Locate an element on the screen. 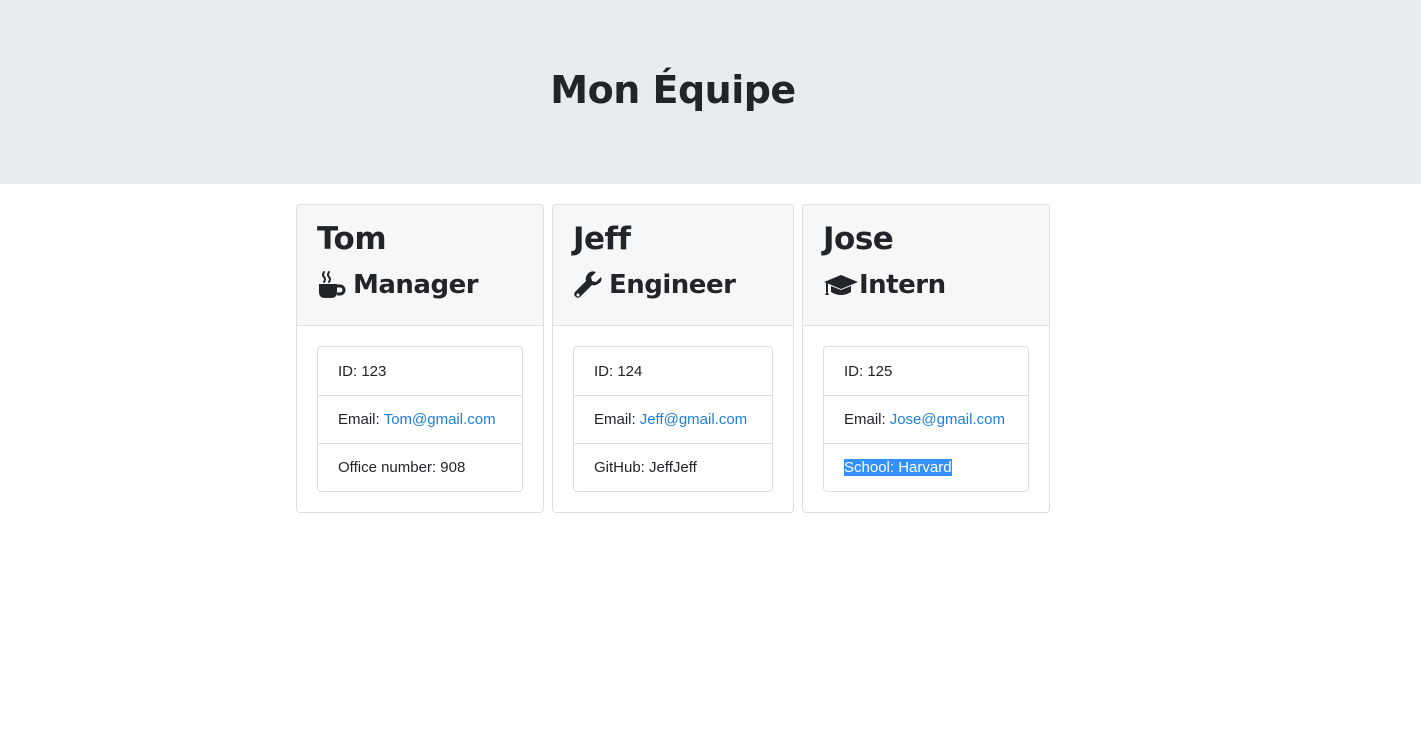 The width and height of the screenshot is (1421, 734). employee-name: Tom is located at coordinates (352, 239).